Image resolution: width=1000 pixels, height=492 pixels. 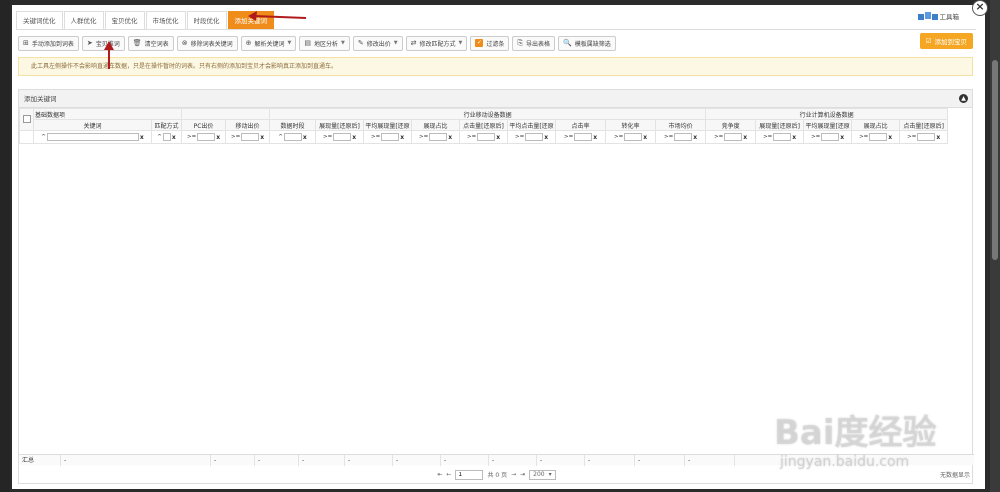 What do you see at coordinates (436, 43) in the screenshot?
I see `toolbar-button-7: ⇄ 修改匹配方式 ▼` at bounding box center [436, 43].